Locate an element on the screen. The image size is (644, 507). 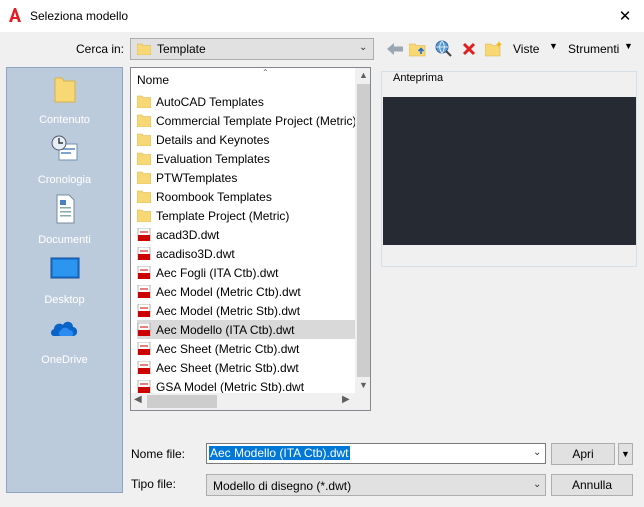
list-item: Aec Sheet (Metric Ctb).dwt is located at coordinates (246, 348).